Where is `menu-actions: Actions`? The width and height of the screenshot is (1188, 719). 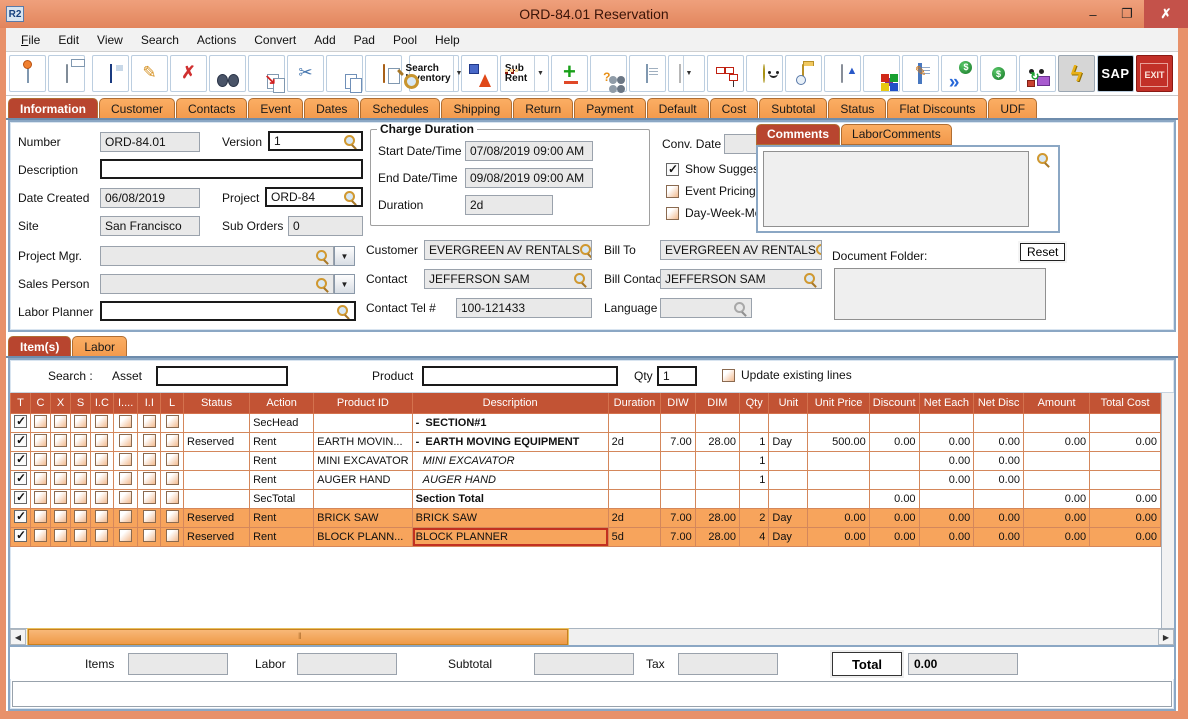 menu-actions: Actions is located at coordinates (216, 40).